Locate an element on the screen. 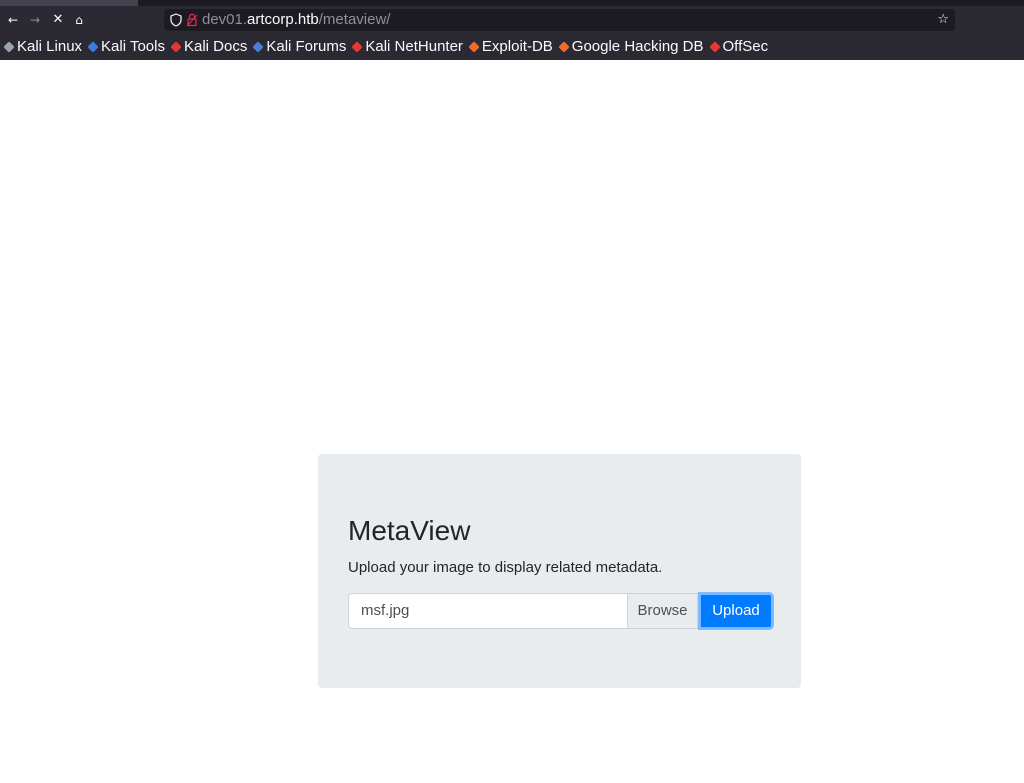  bookmark-kali-nethunter: Kali NetHunter is located at coordinates (407, 47).